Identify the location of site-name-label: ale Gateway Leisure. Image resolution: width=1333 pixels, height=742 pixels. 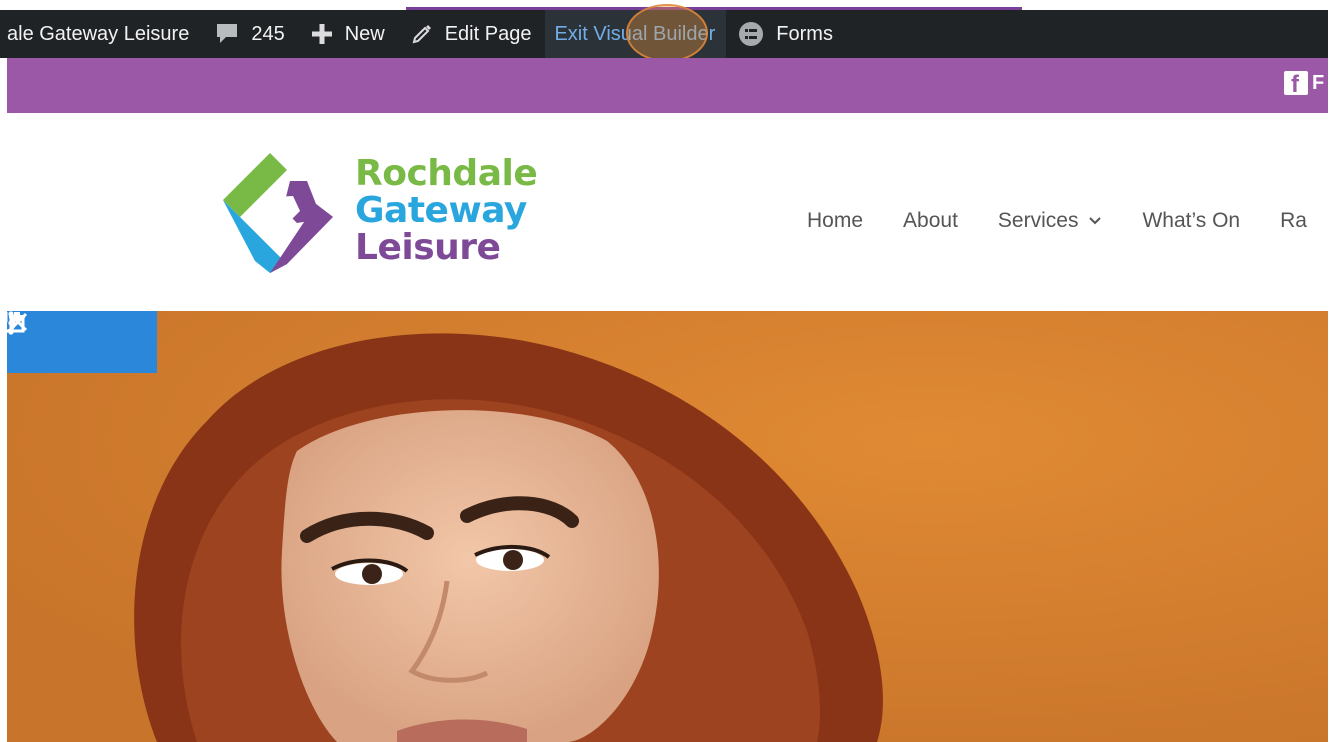
(98, 33).